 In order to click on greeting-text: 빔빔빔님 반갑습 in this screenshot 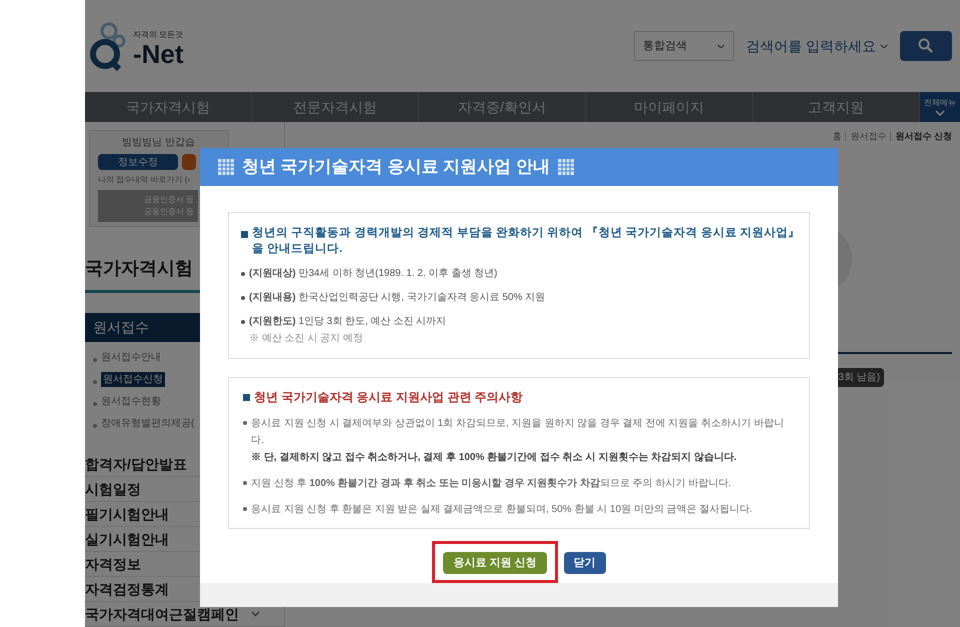, I will do `click(158, 143)`.